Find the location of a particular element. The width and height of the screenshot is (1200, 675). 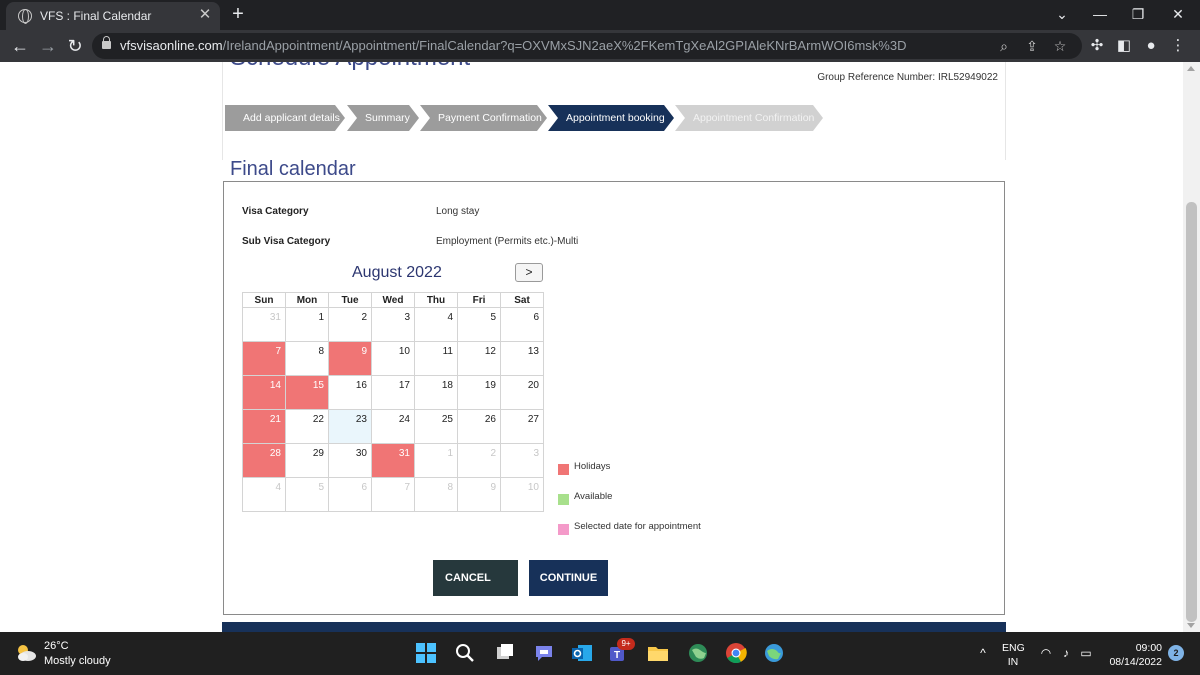

calendar-day: 17 is located at coordinates (393, 392).